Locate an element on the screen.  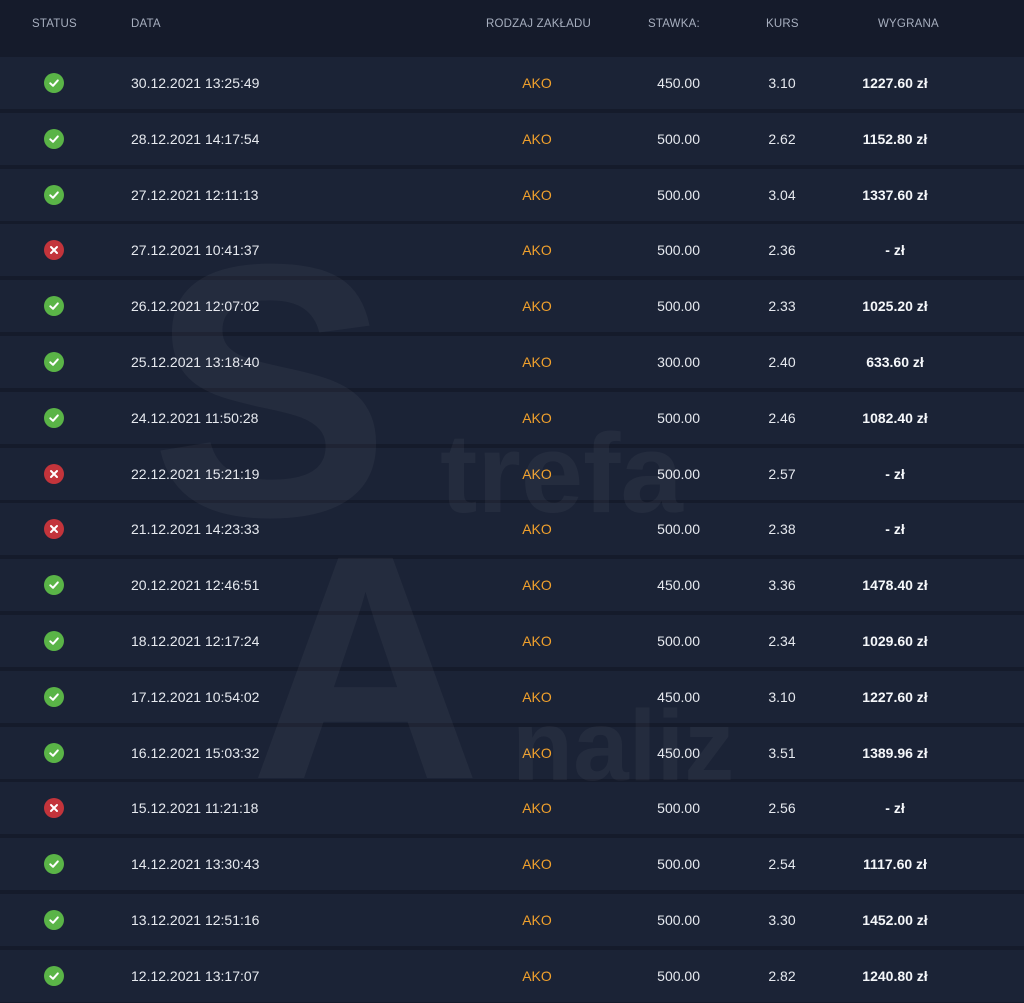
table-row: 22.12.2021 15:21:19 AKO 500.00 2.57 - zł is located at coordinates (512, 473).